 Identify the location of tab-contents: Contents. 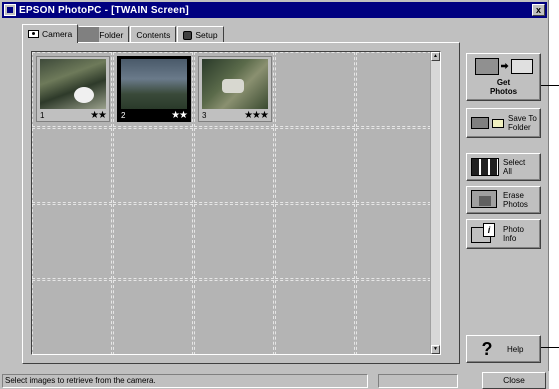
(101, 59).